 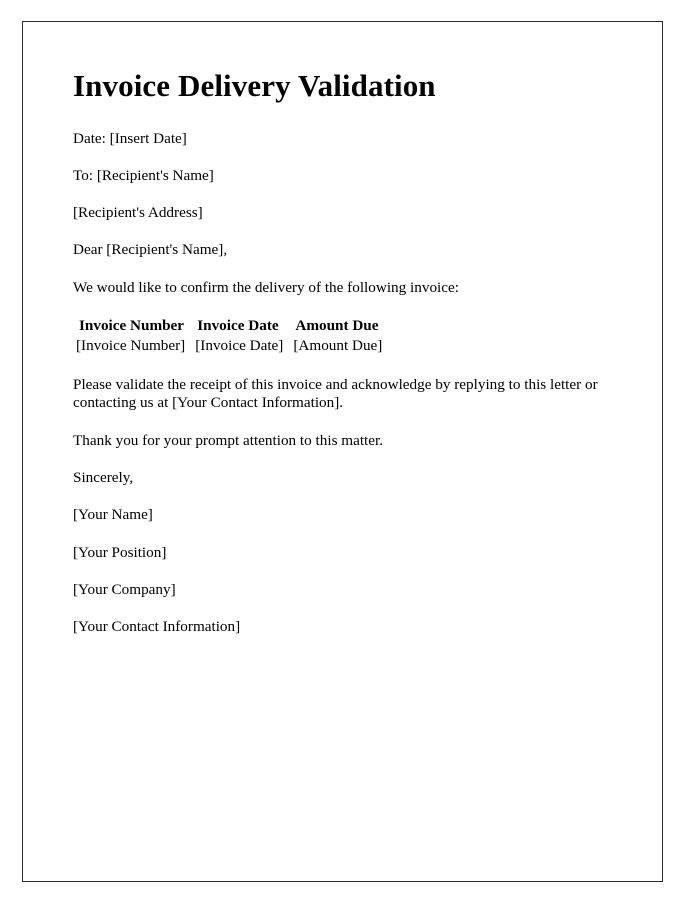 What do you see at coordinates (124, 589) in the screenshot?
I see `signature-company: [Your Company]` at bounding box center [124, 589].